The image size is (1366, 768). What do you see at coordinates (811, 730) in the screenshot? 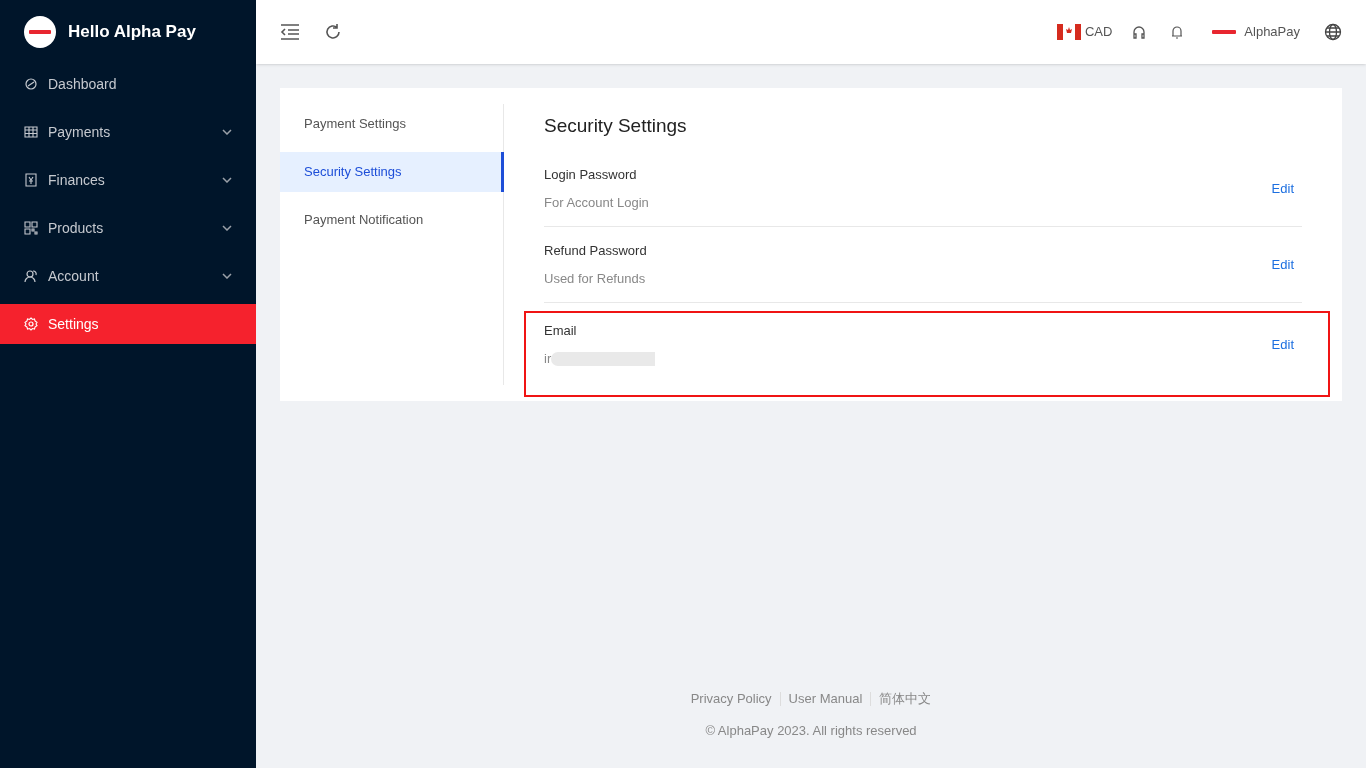
I see `copyright-text: © AlphaPay 2023. All rights reserved` at bounding box center [811, 730].